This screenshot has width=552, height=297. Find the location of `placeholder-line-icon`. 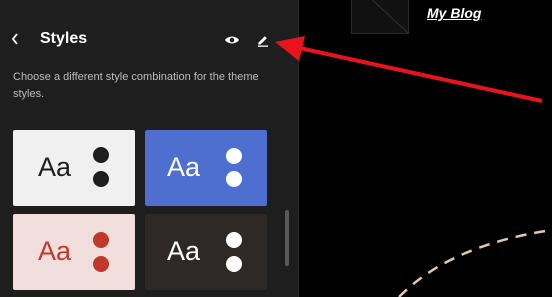

placeholder-line-icon is located at coordinates (390, 17).